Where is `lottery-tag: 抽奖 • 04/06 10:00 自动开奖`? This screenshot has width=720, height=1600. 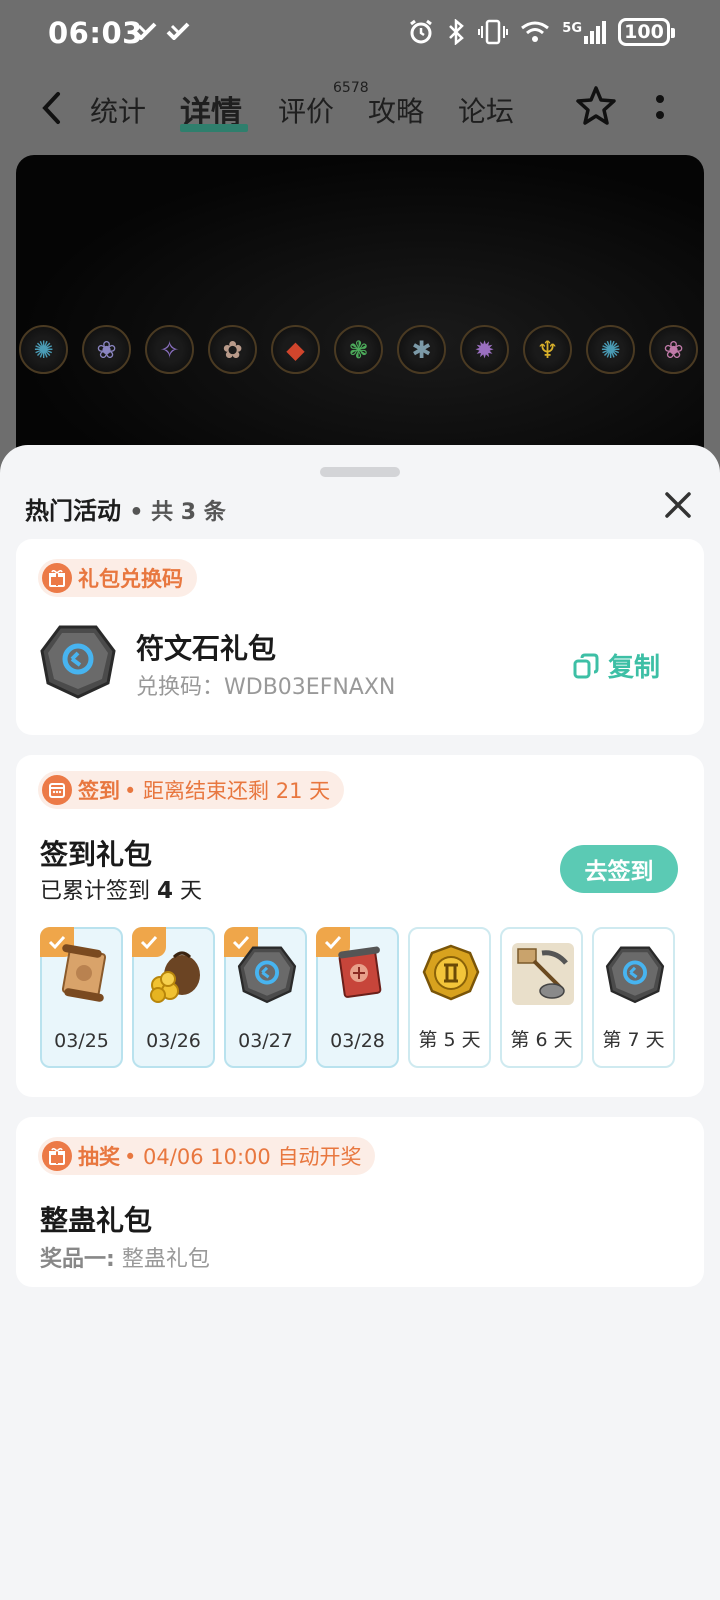
lottery-tag: 抽奖 • 04/06 10:00 自动开奖 is located at coordinates (207, 1156).